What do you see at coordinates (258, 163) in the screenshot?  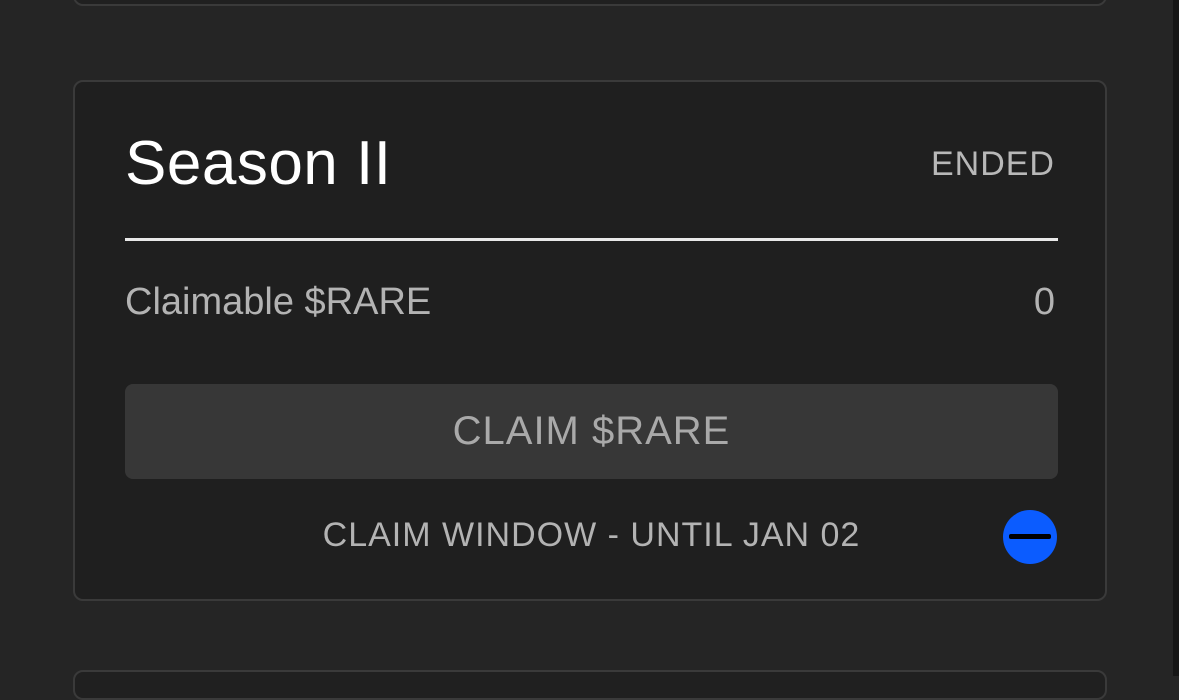 I see `season-title: Season II` at bounding box center [258, 163].